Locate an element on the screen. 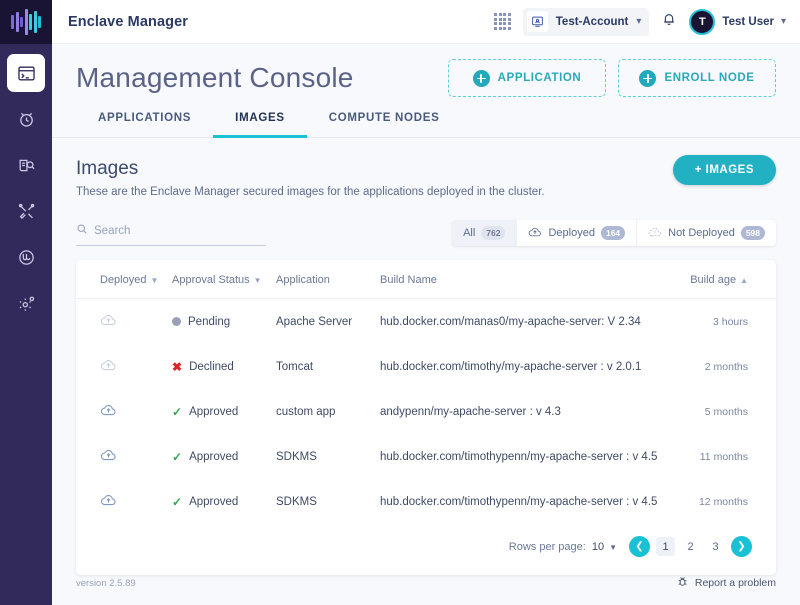 Image resolution: width=800 pixels, height=605 pixels. chevron-up-icon: ▲ is located at coordinates (744, 280).